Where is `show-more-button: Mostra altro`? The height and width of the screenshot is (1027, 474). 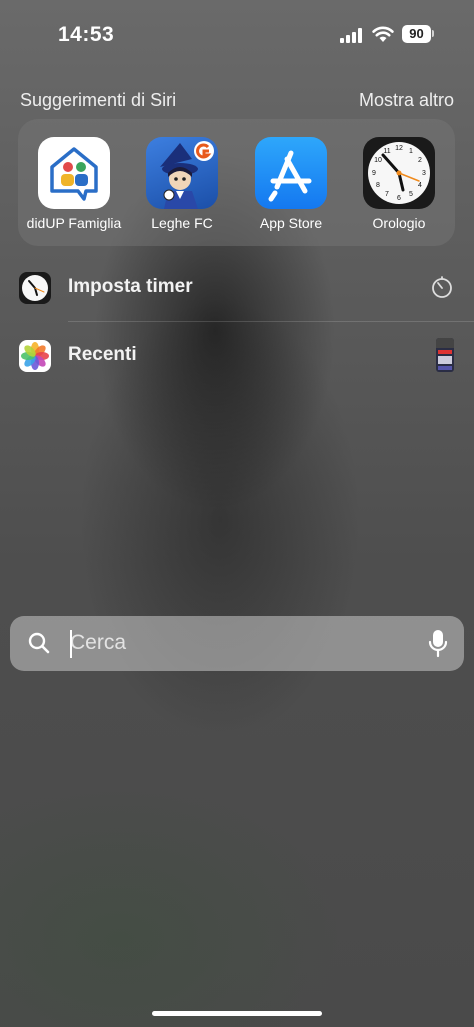 show-more-button: Mostra altro is located at coordinates (406, 100).